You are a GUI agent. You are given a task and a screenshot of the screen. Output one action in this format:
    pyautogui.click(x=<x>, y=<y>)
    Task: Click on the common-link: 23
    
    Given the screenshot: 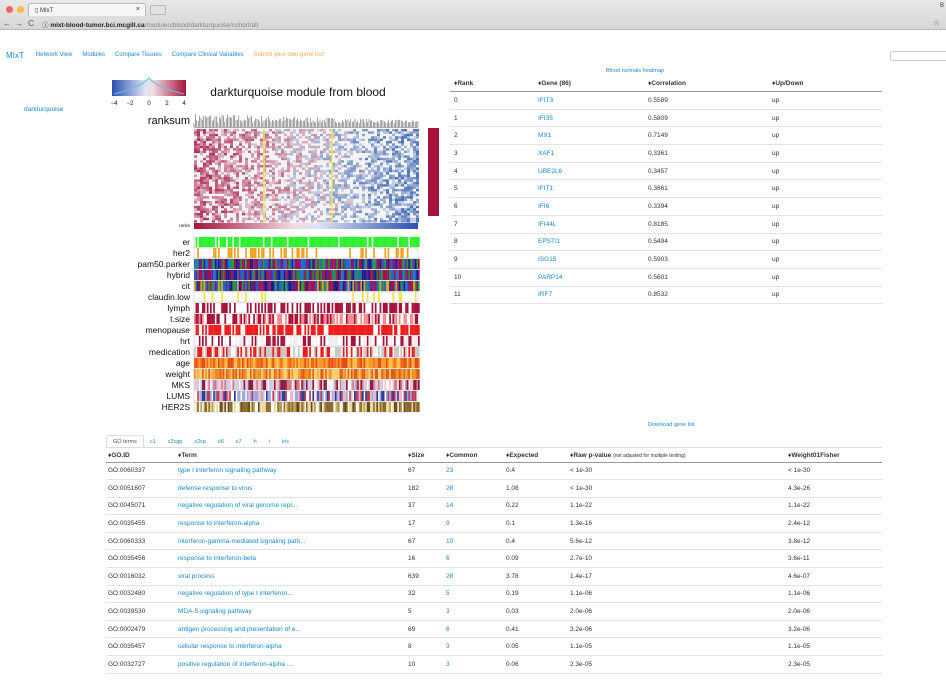 What is the action you would take?
    pyautogui.click(x=474, y=471)
    